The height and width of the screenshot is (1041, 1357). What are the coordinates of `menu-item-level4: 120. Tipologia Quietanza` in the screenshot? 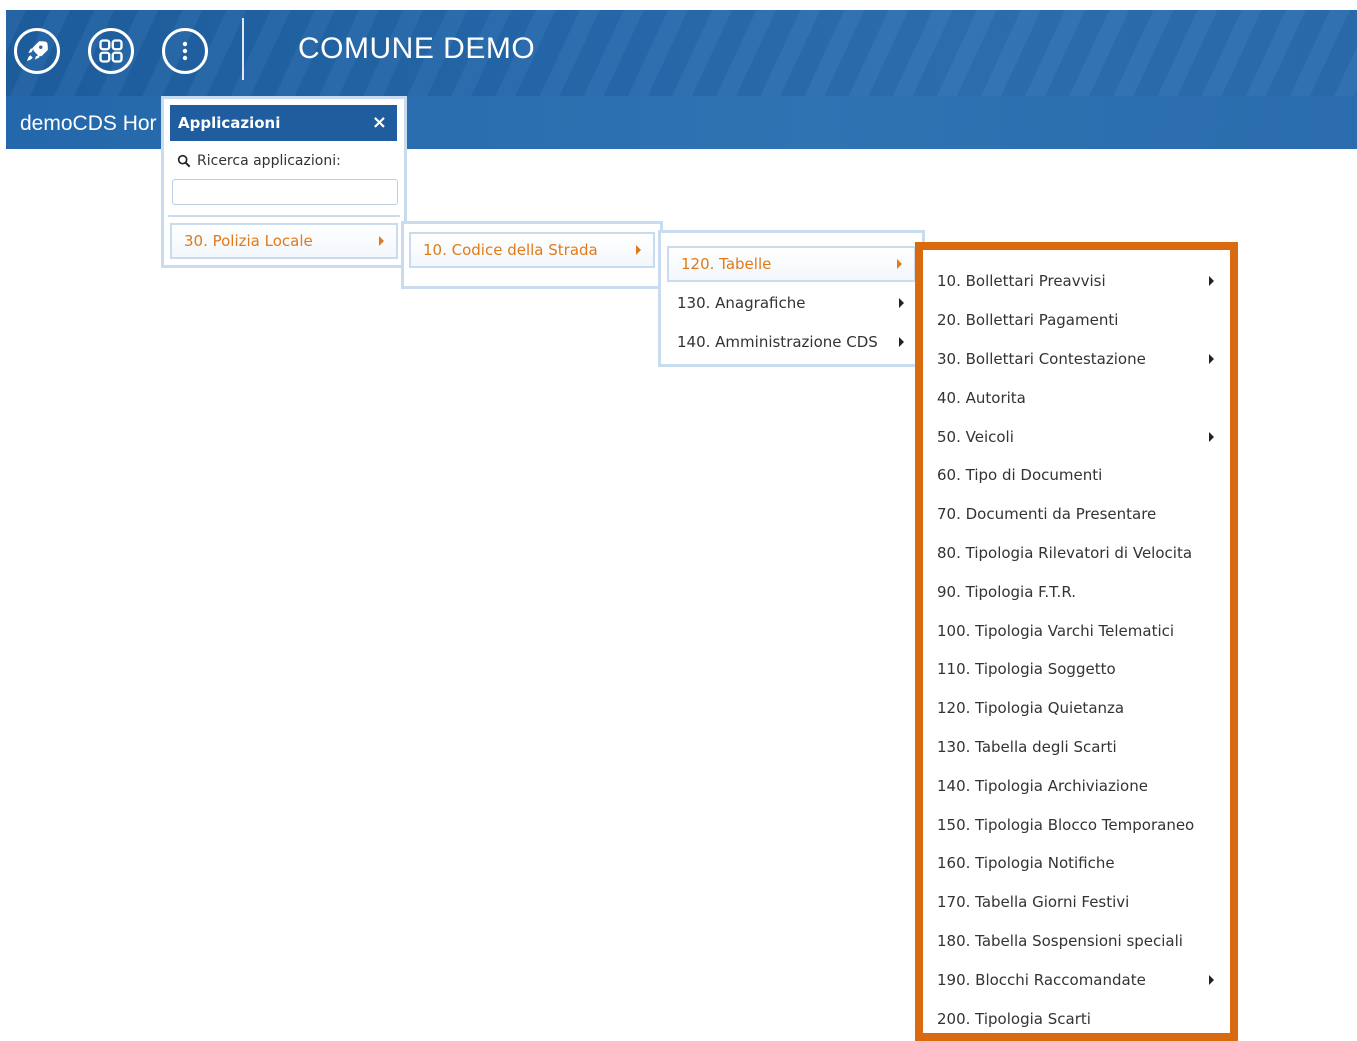 It's located at (1076, 708).